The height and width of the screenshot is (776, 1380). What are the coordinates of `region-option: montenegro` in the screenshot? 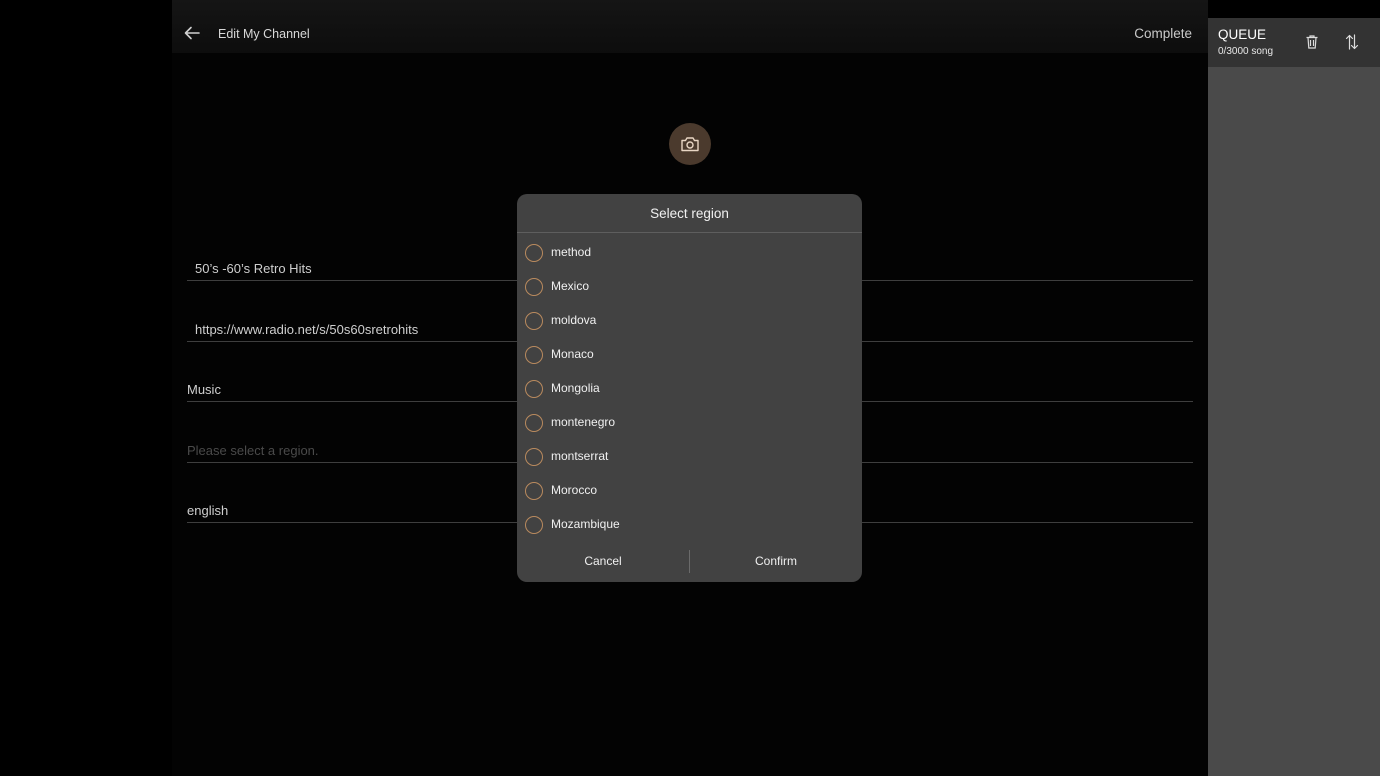 It's located at (690, 423).